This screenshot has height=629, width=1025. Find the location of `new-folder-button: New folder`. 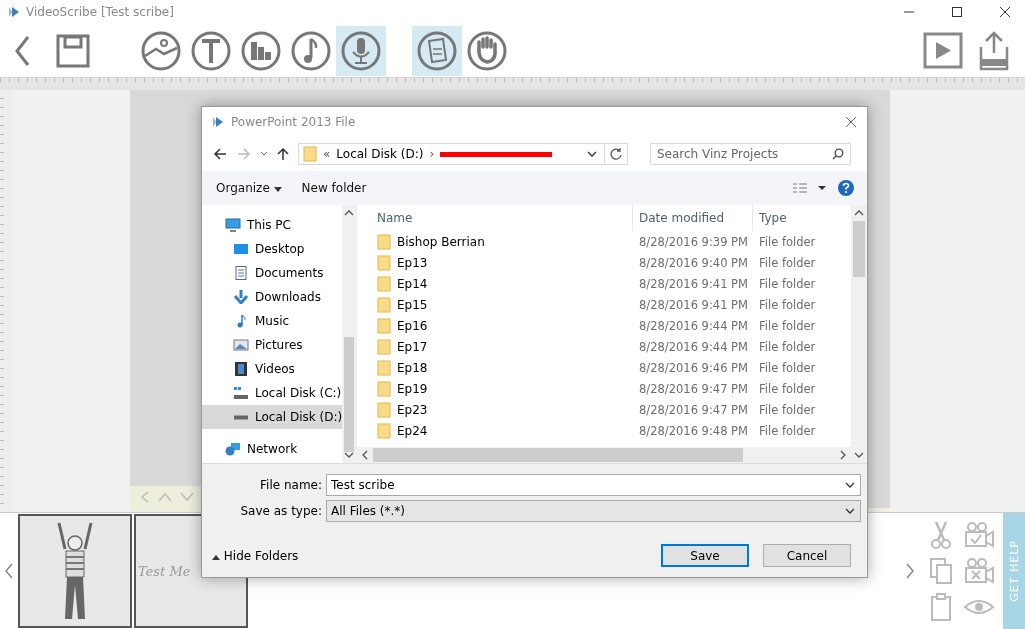

new-folder-button: New folder is located at coordinates (334, 188).